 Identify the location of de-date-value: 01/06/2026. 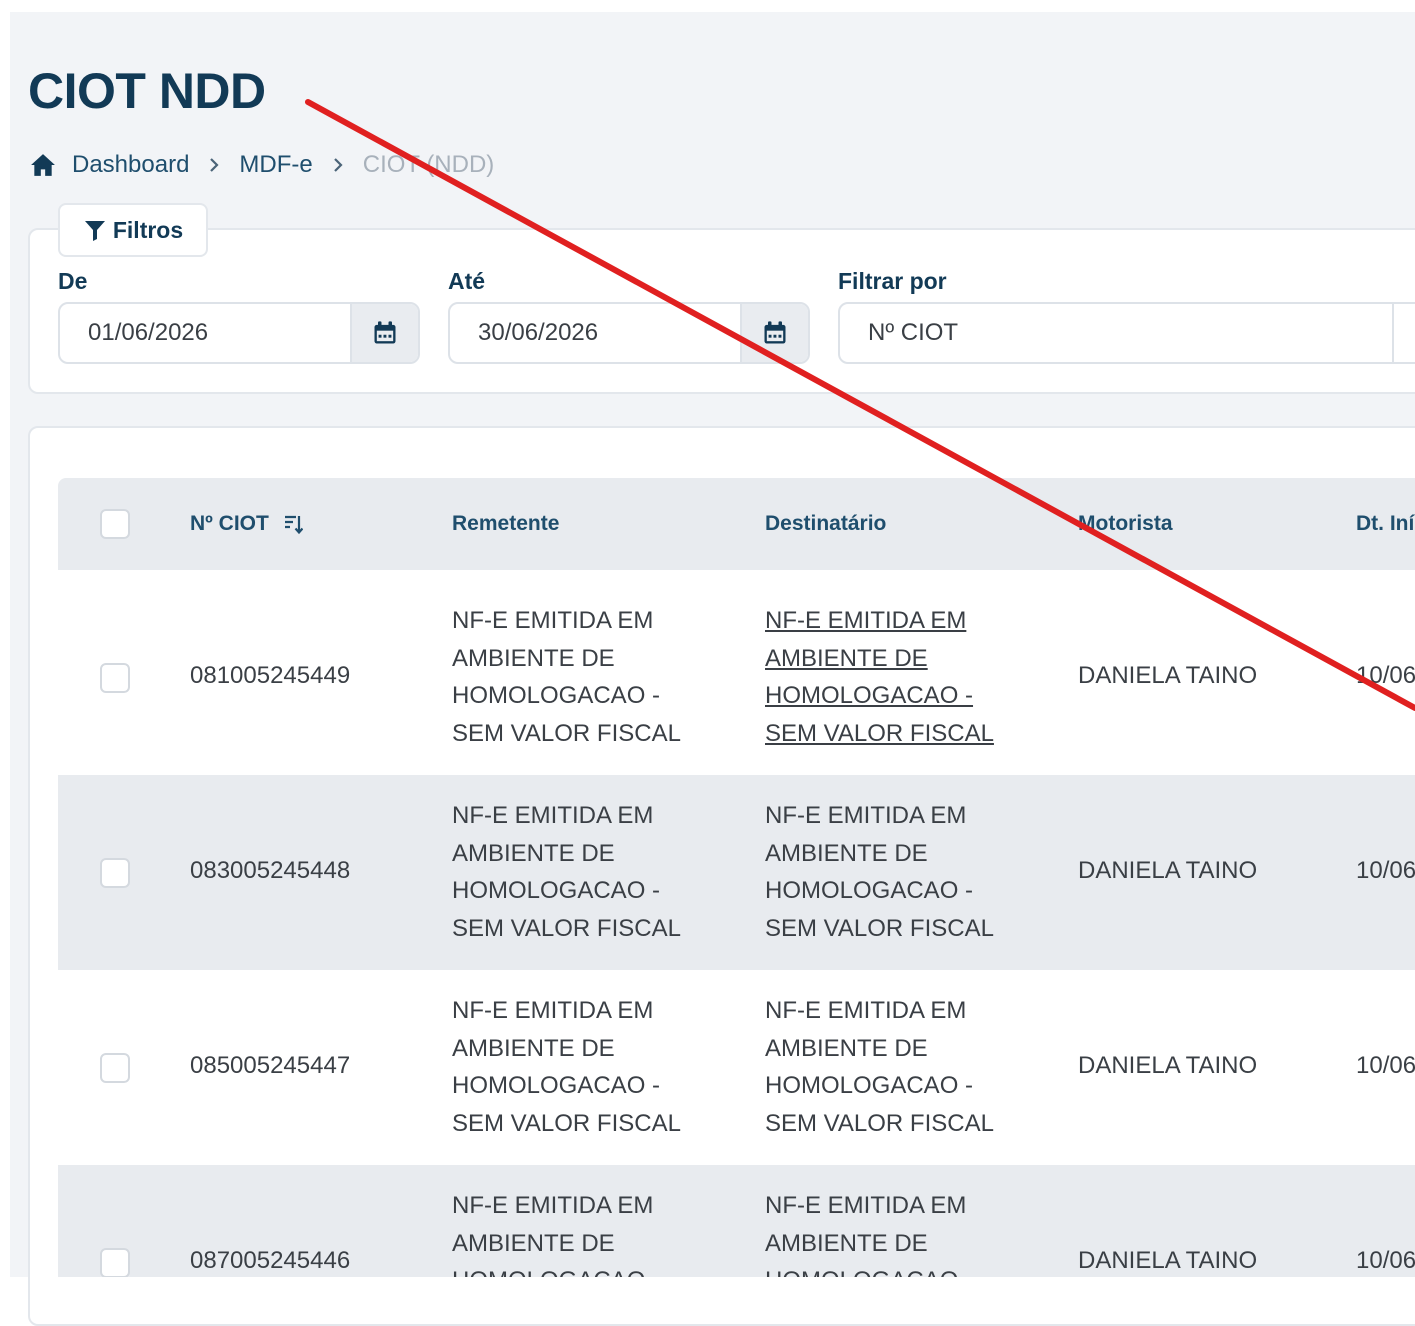
(148, 333).